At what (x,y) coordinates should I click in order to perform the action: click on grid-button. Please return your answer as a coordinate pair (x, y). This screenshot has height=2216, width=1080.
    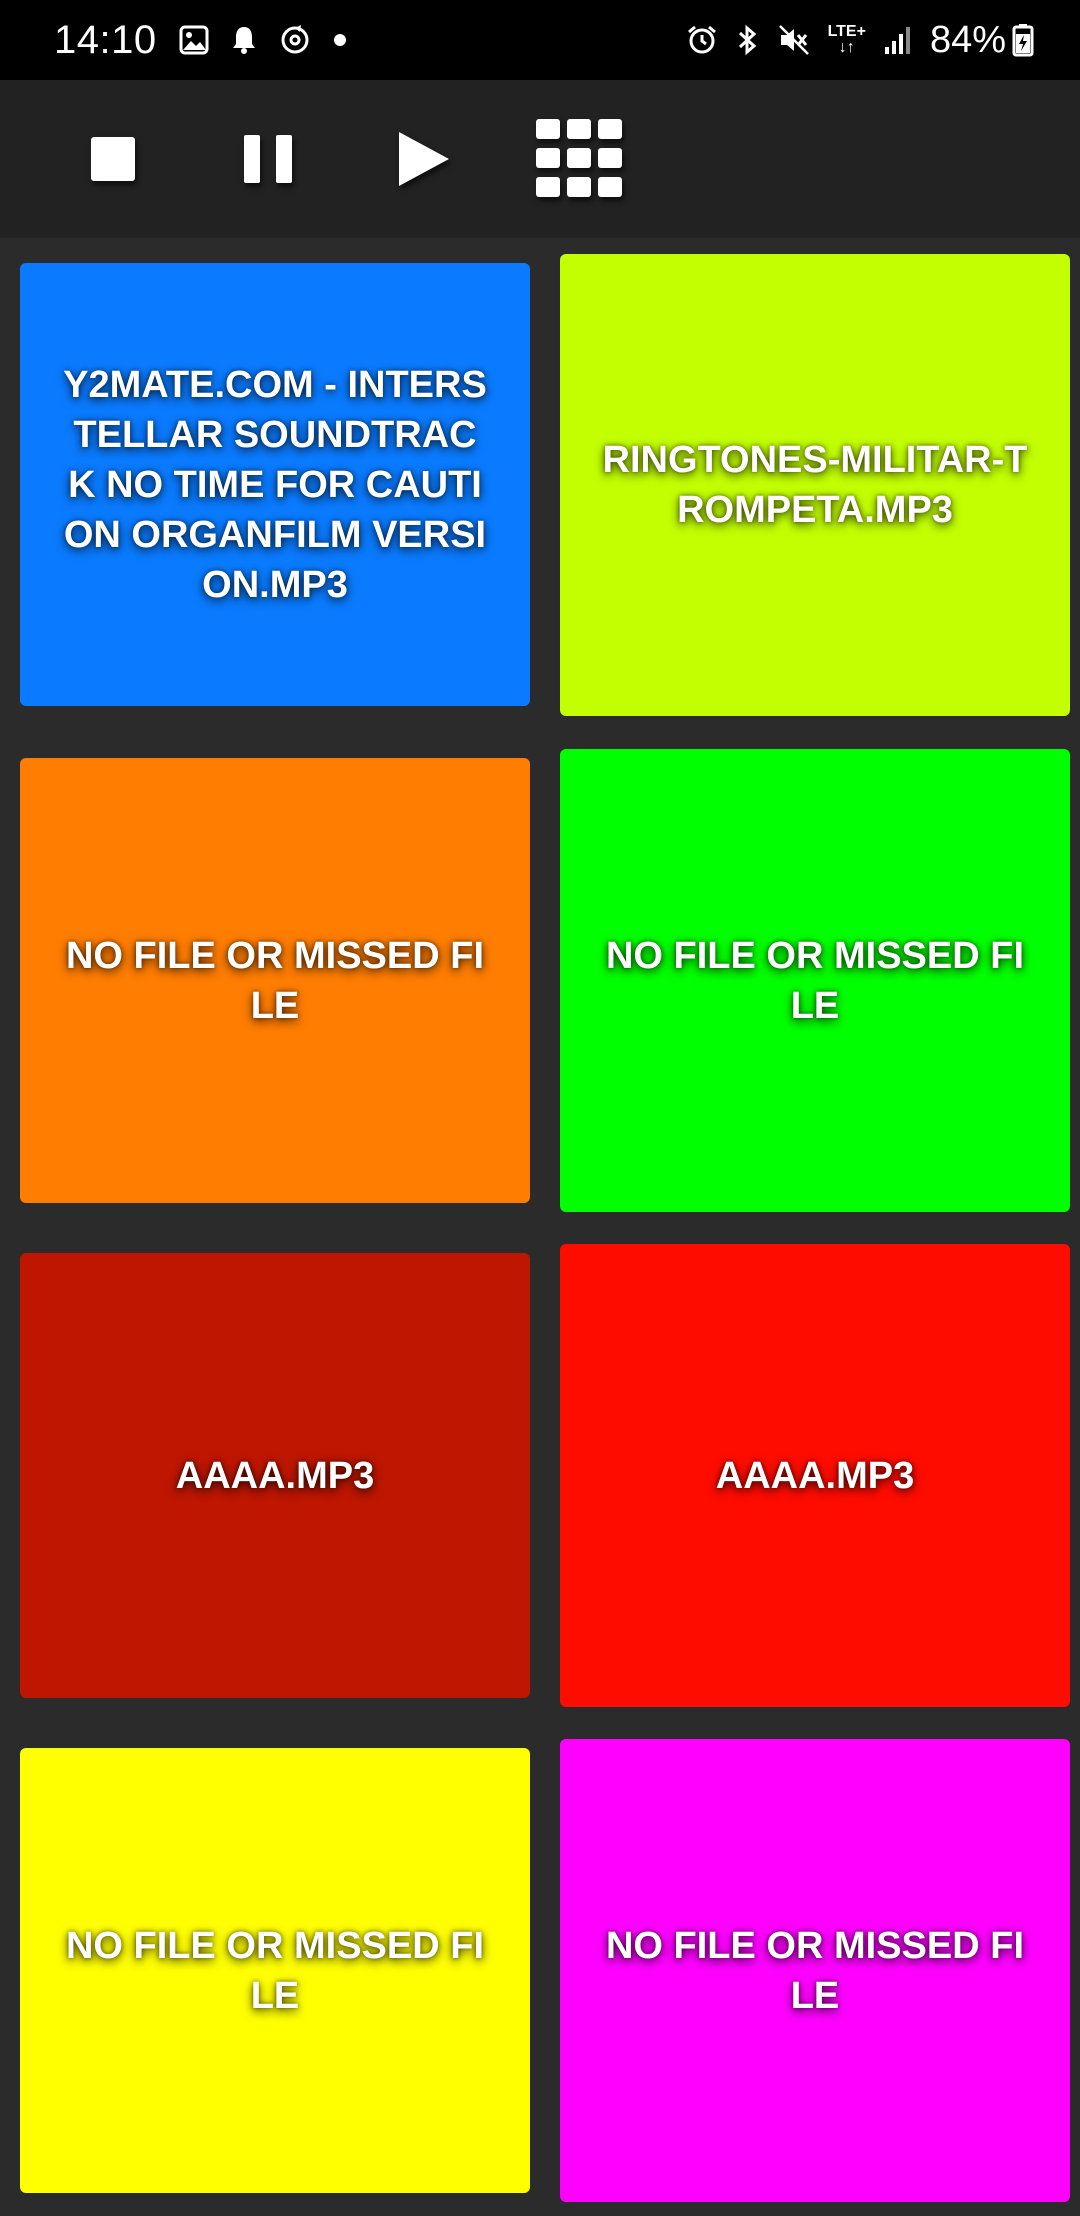
    Looking at the image, I should click on (579, 159).